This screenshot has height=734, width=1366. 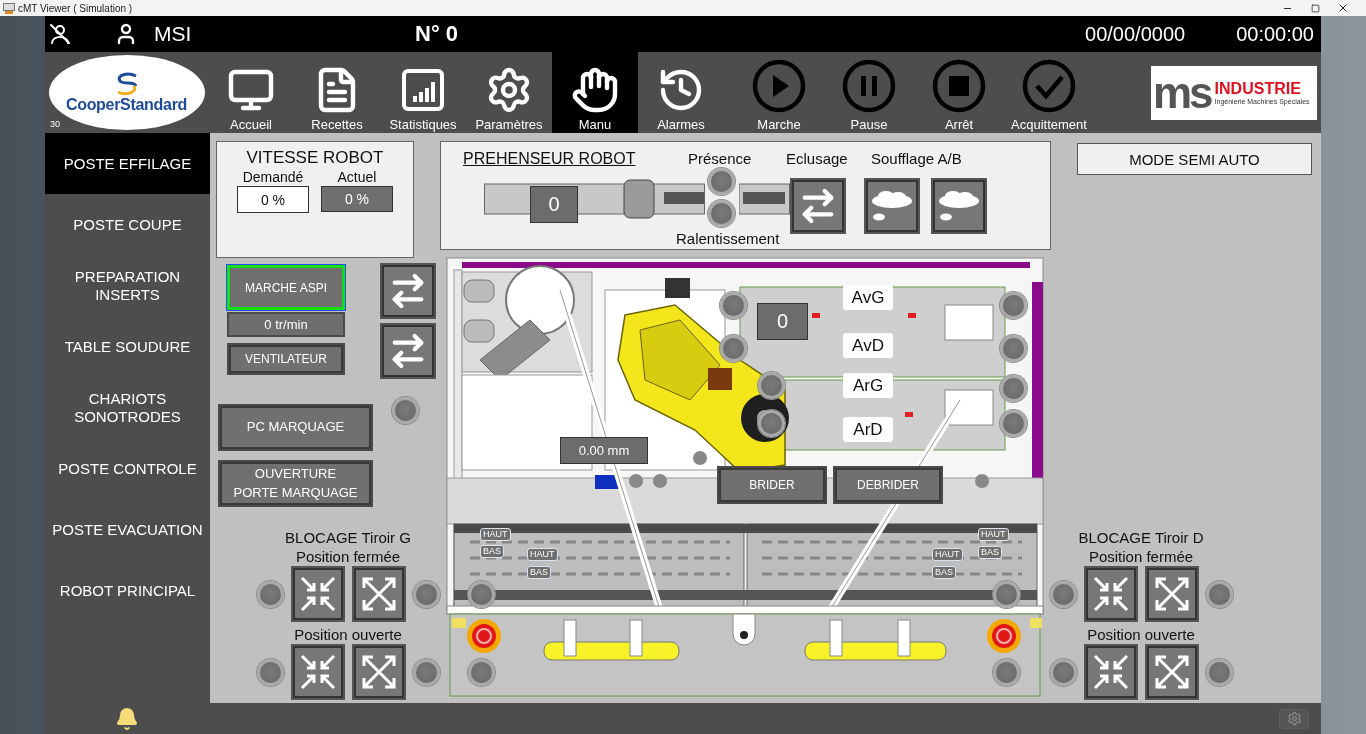 What do you see at coordinates (1141, 537) in the screenshot?
I see `lock-title: BLOCAGE Tiroir D` at bounding box center [1141, 537].